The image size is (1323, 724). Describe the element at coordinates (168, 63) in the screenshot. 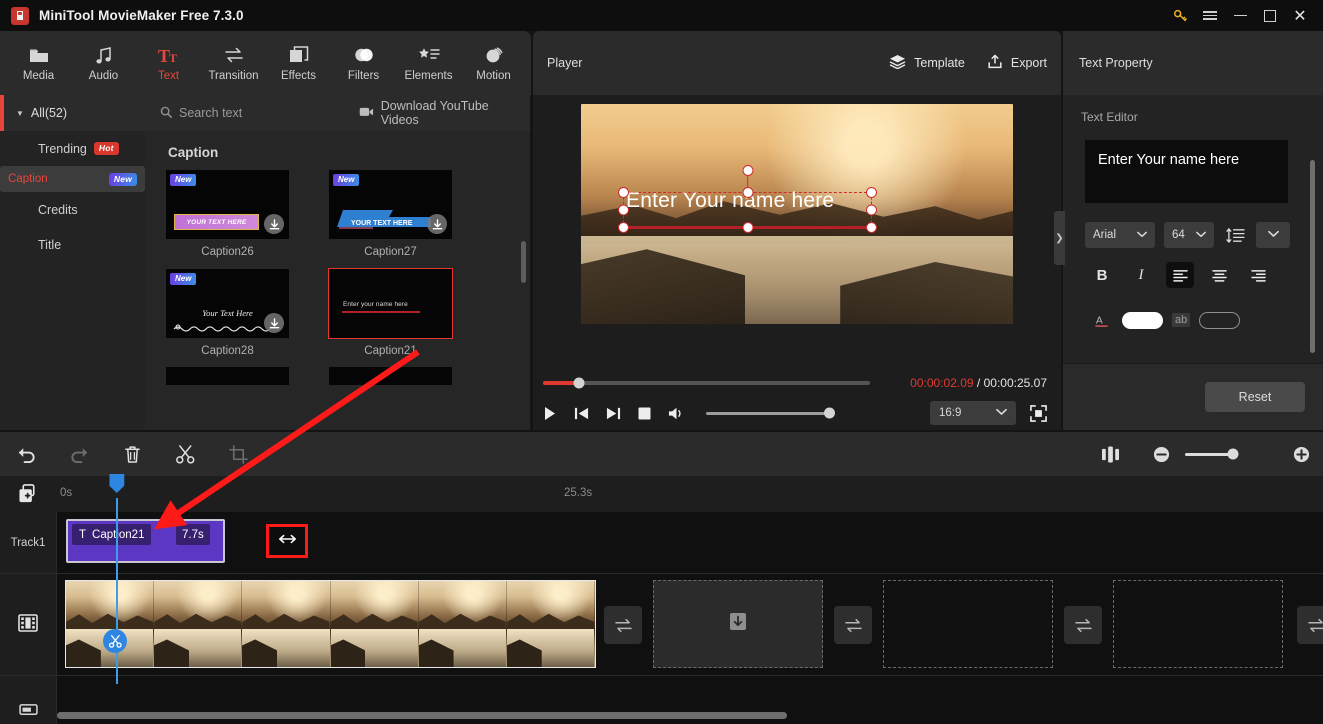

I see `tool-text: TT Text` at that location.